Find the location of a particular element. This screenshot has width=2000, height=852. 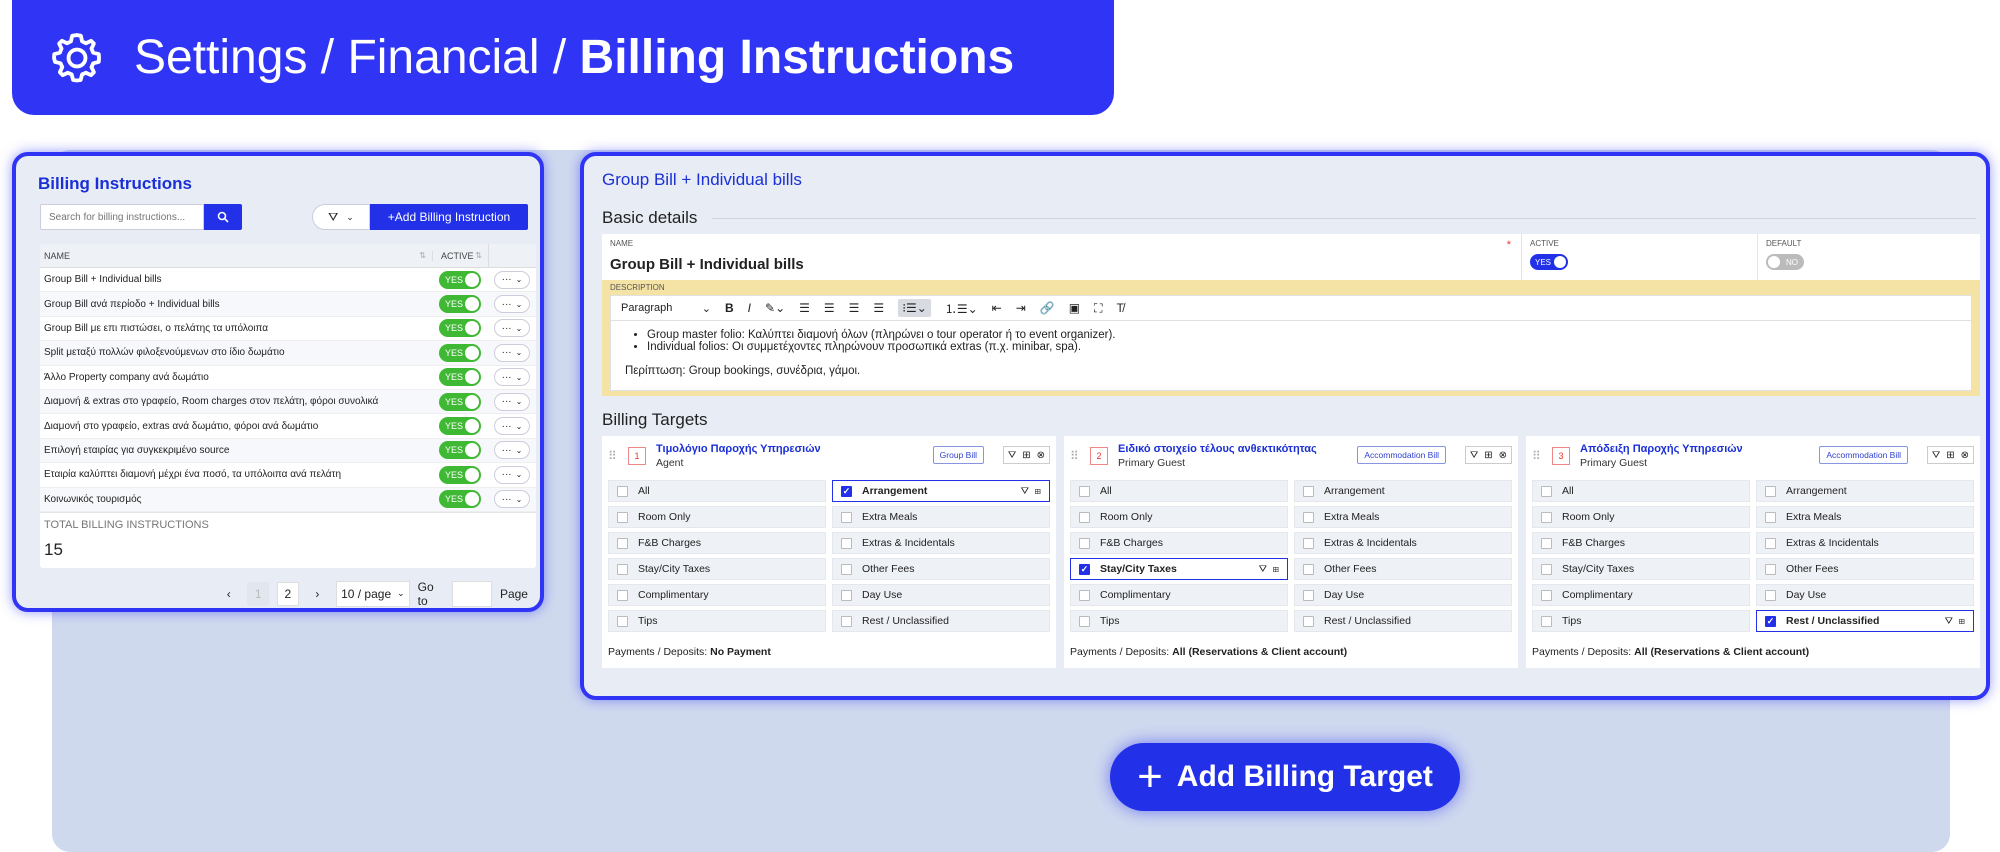

name-field: NAME * Group Bill + Individual bills is located at coordinates (1062, 257).